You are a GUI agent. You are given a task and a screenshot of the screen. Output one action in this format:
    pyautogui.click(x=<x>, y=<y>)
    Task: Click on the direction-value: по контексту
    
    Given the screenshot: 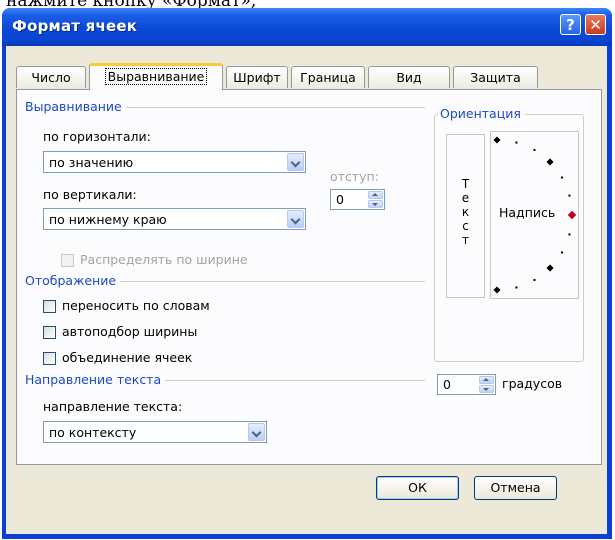 What is the action you would take?
    pyautogui.click(x=93, y=432)
    